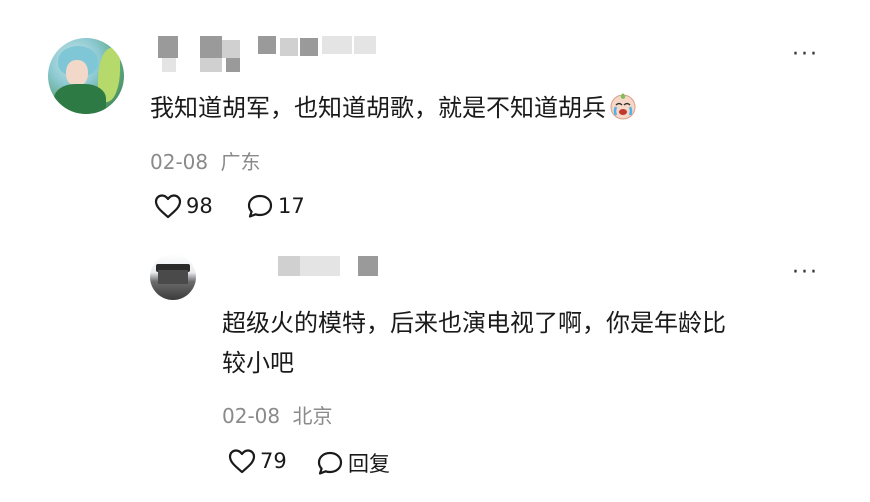 The height and width of the screenshot is (502, 870). I want to click on reply-like-button: 79, so click(257, 461).